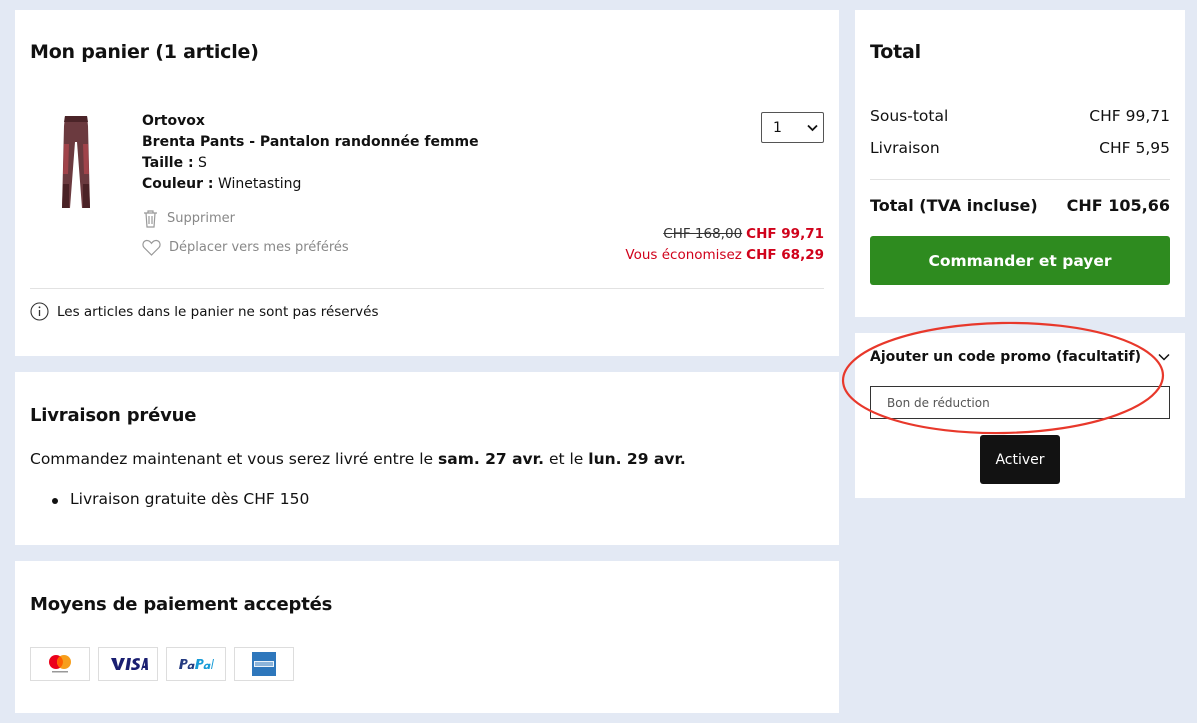  I want to click on remove-button: Supprimer, so click(188, 218).